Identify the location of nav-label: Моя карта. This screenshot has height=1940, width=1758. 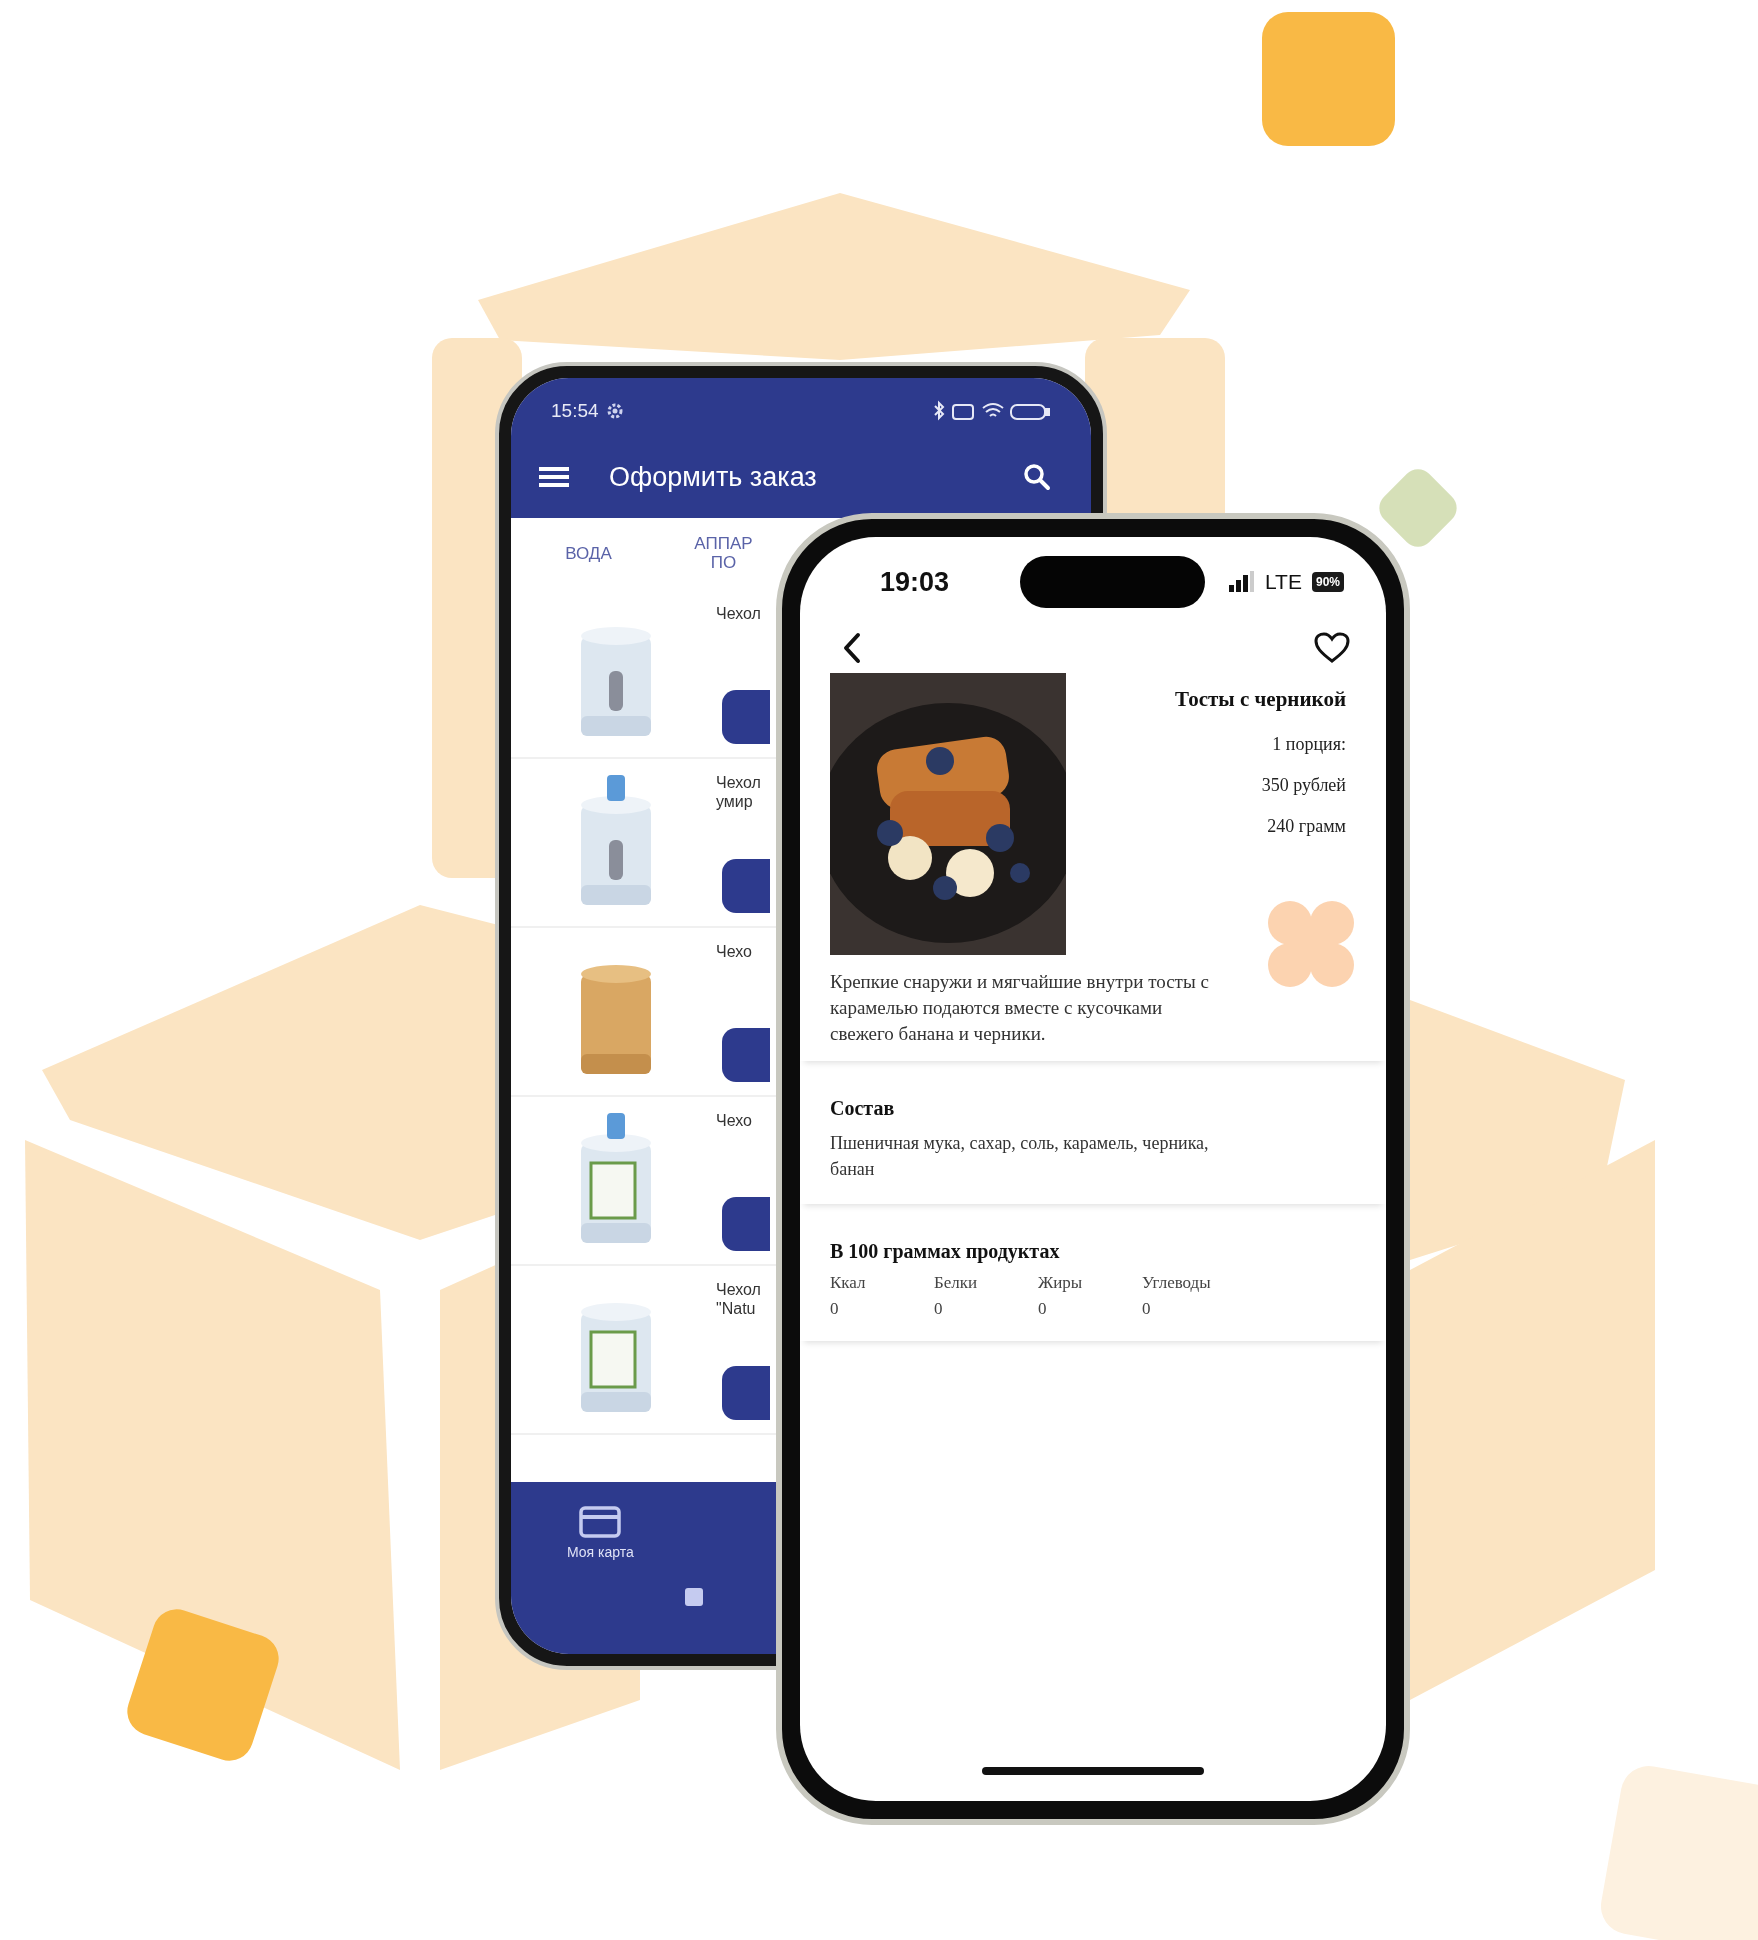
(600, 1552).